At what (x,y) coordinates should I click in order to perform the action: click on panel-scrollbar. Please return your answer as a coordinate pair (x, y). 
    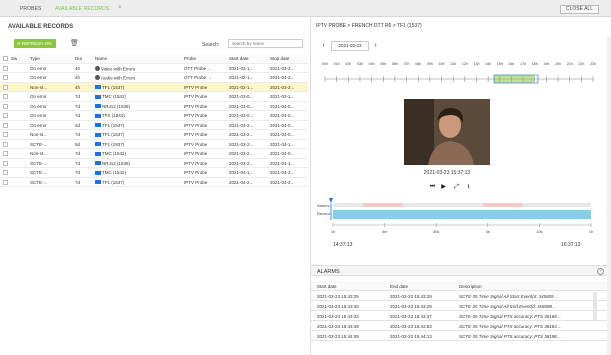
    Looking at the image, I should click on (609, 196).